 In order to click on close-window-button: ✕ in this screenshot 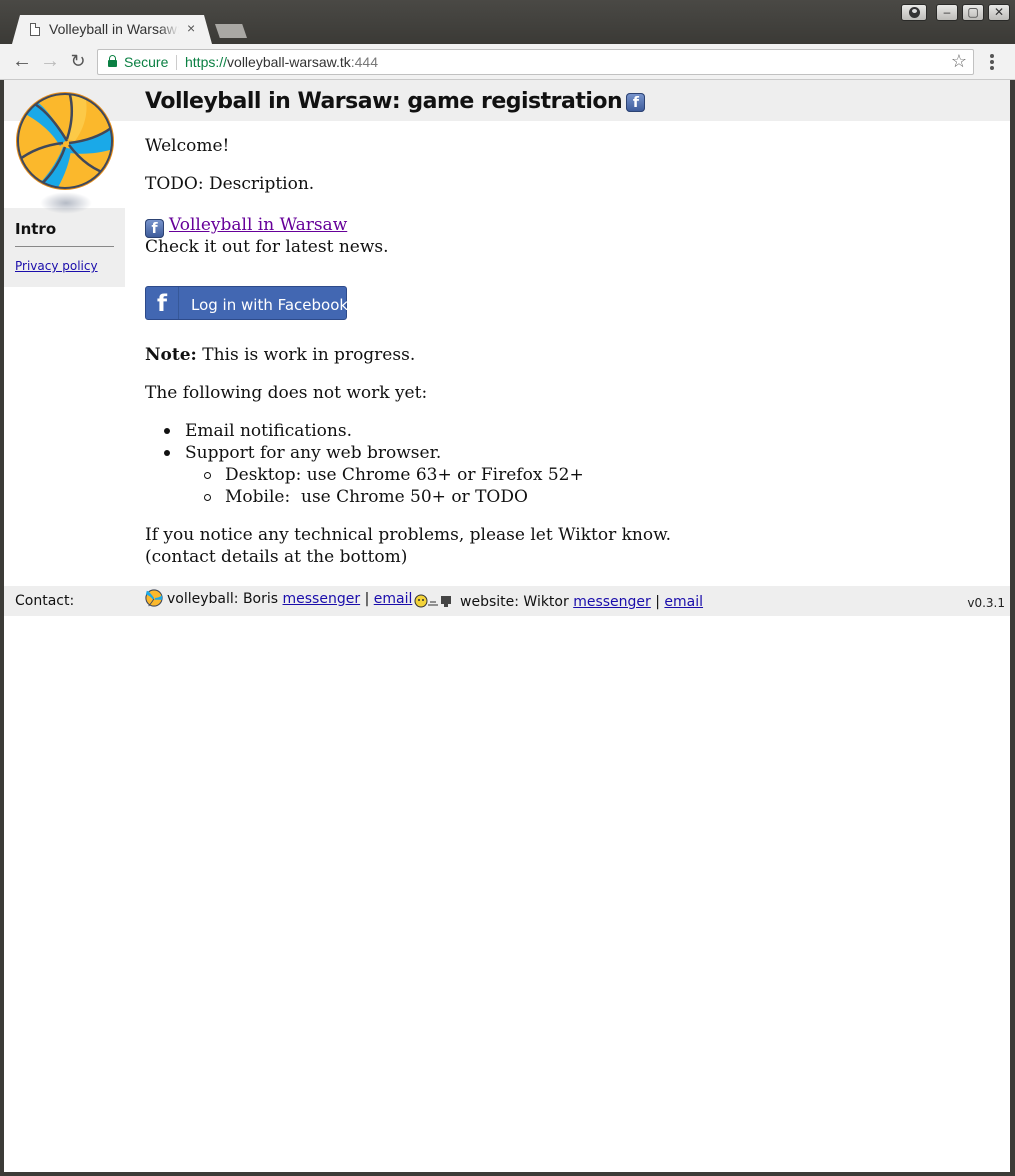, I will do `click(999, 12)`.